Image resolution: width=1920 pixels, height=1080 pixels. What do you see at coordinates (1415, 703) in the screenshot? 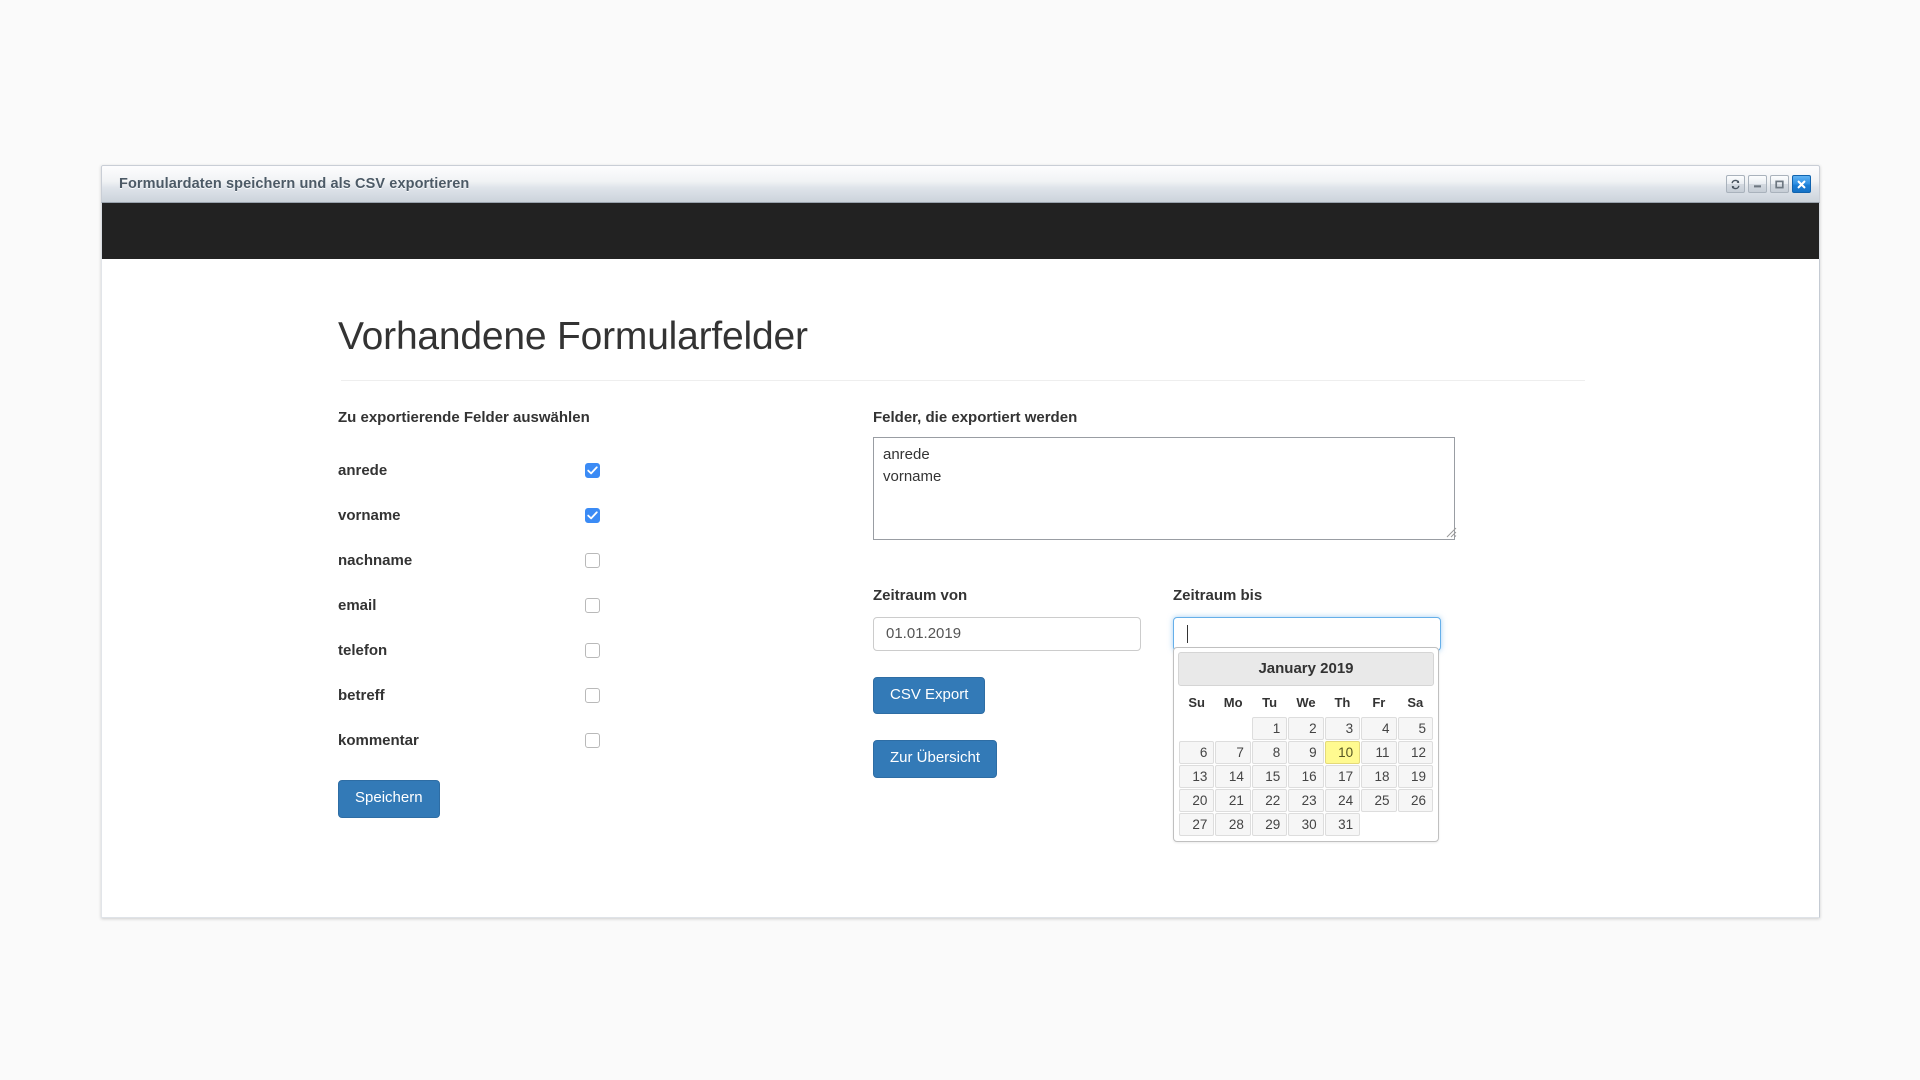
I see `weekday-header: Sa` at bounding box center [1415, 703].